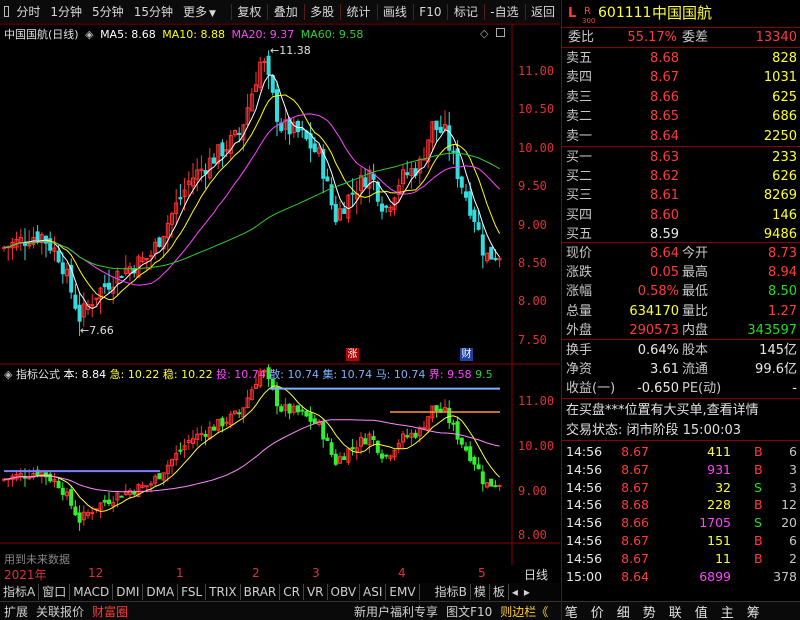  I want to click on ask-row: 卖四 8.67 1031, so click(681, 77).